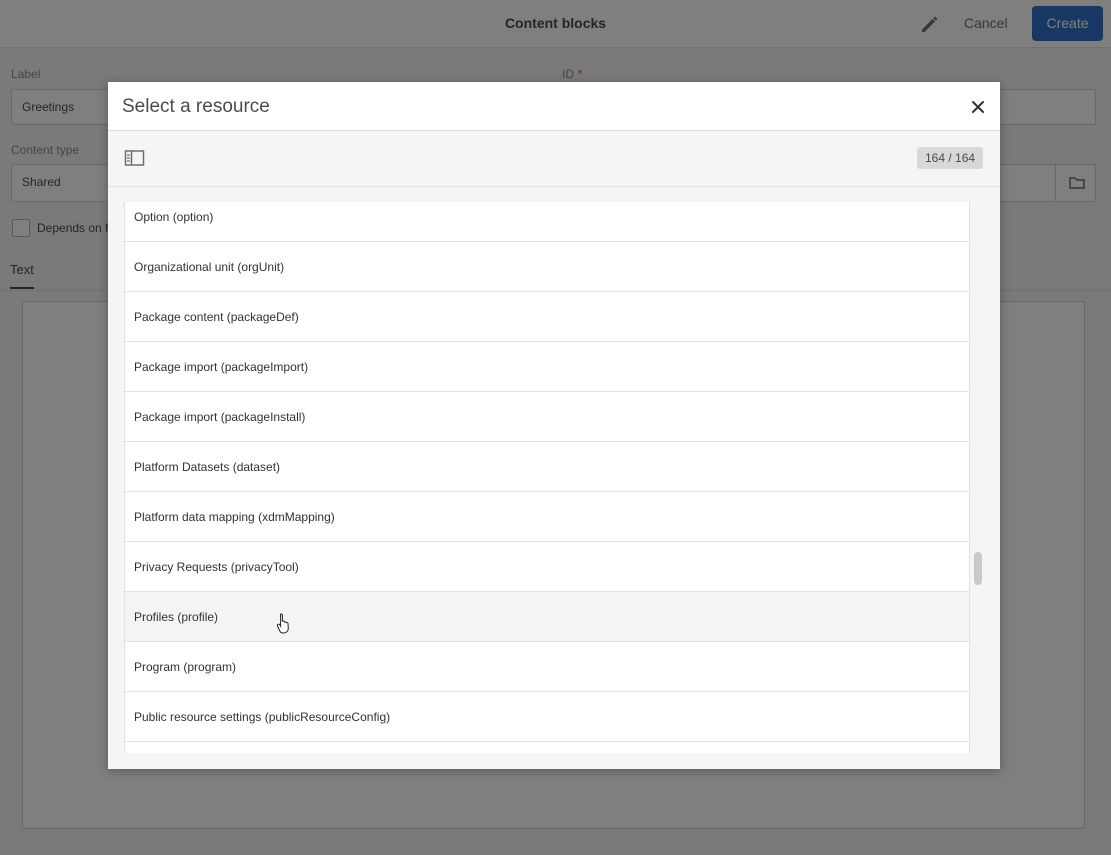 Image resolution: width=1111 pixels, height=855 pixels. Describe the element at coordinates (547, 367) in the screenshot. I see `list-item: Package import (packageImport)` at that location.